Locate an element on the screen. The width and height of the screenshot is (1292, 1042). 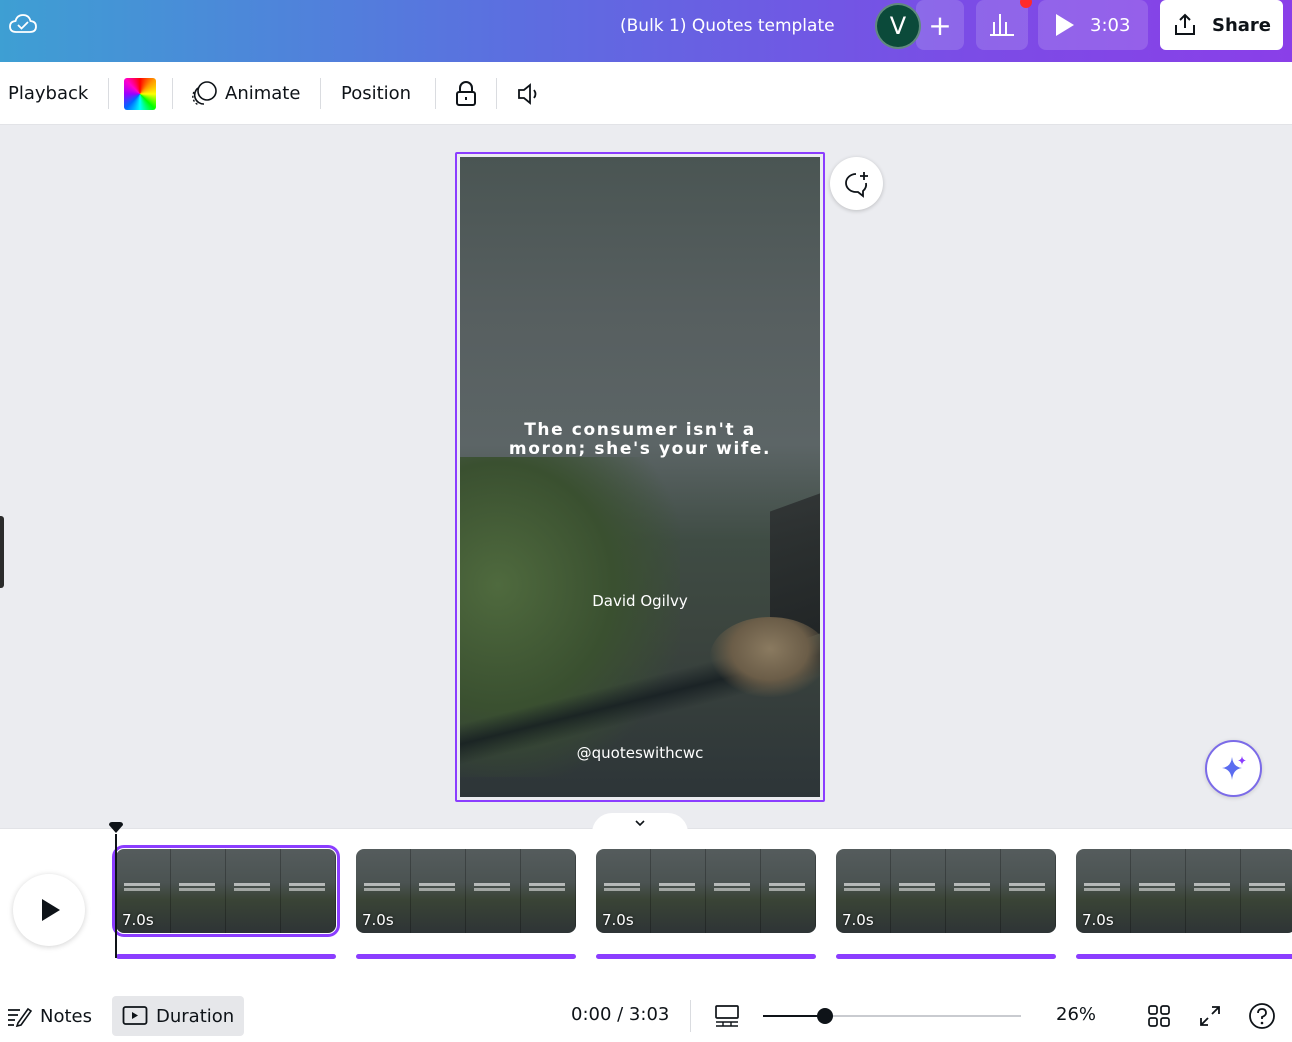
cloud-sync-icon is located at coordinates (23, 24).